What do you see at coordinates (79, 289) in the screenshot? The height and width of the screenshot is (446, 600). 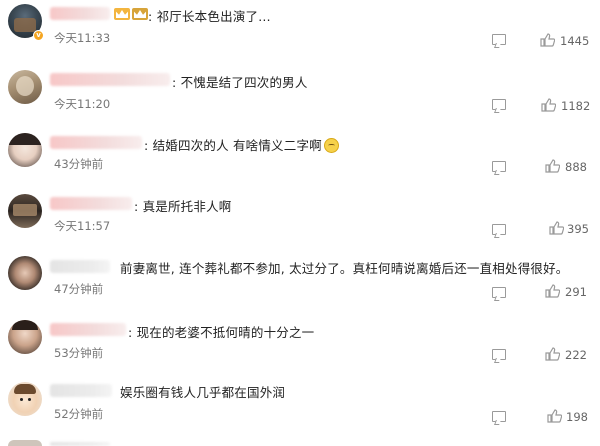 I see `comment-time: 47分钟前` at bounding box center [79, 289].